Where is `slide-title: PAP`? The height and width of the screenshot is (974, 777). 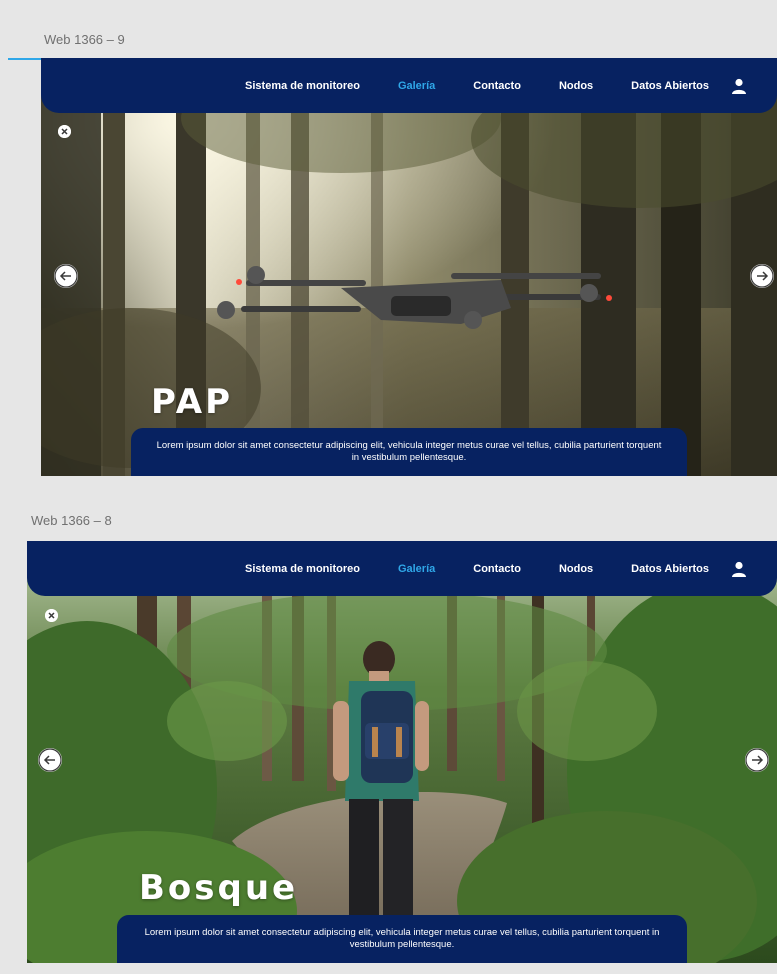
slide-title: PAP is located at coordinates (192, 402).